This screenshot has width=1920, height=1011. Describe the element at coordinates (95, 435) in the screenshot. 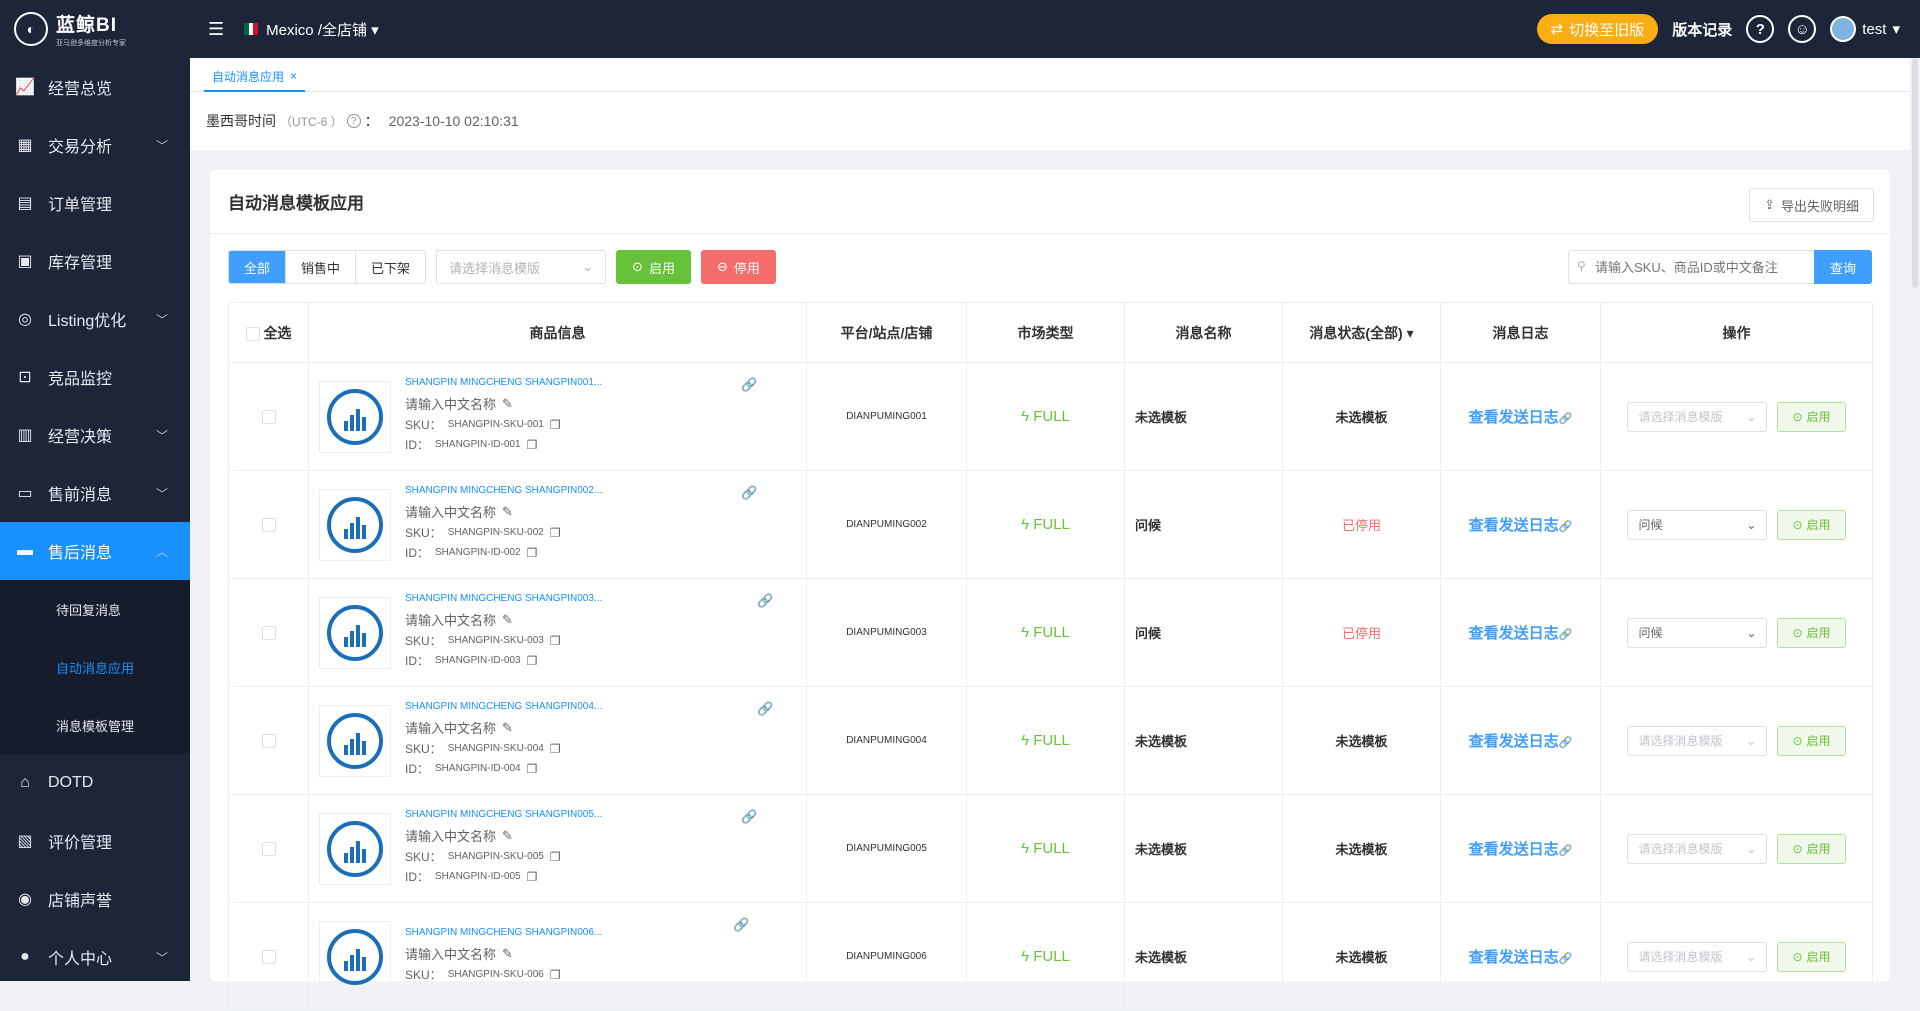

I see `sidebar-item: ▥ 经营决策 ﹀` at that location.